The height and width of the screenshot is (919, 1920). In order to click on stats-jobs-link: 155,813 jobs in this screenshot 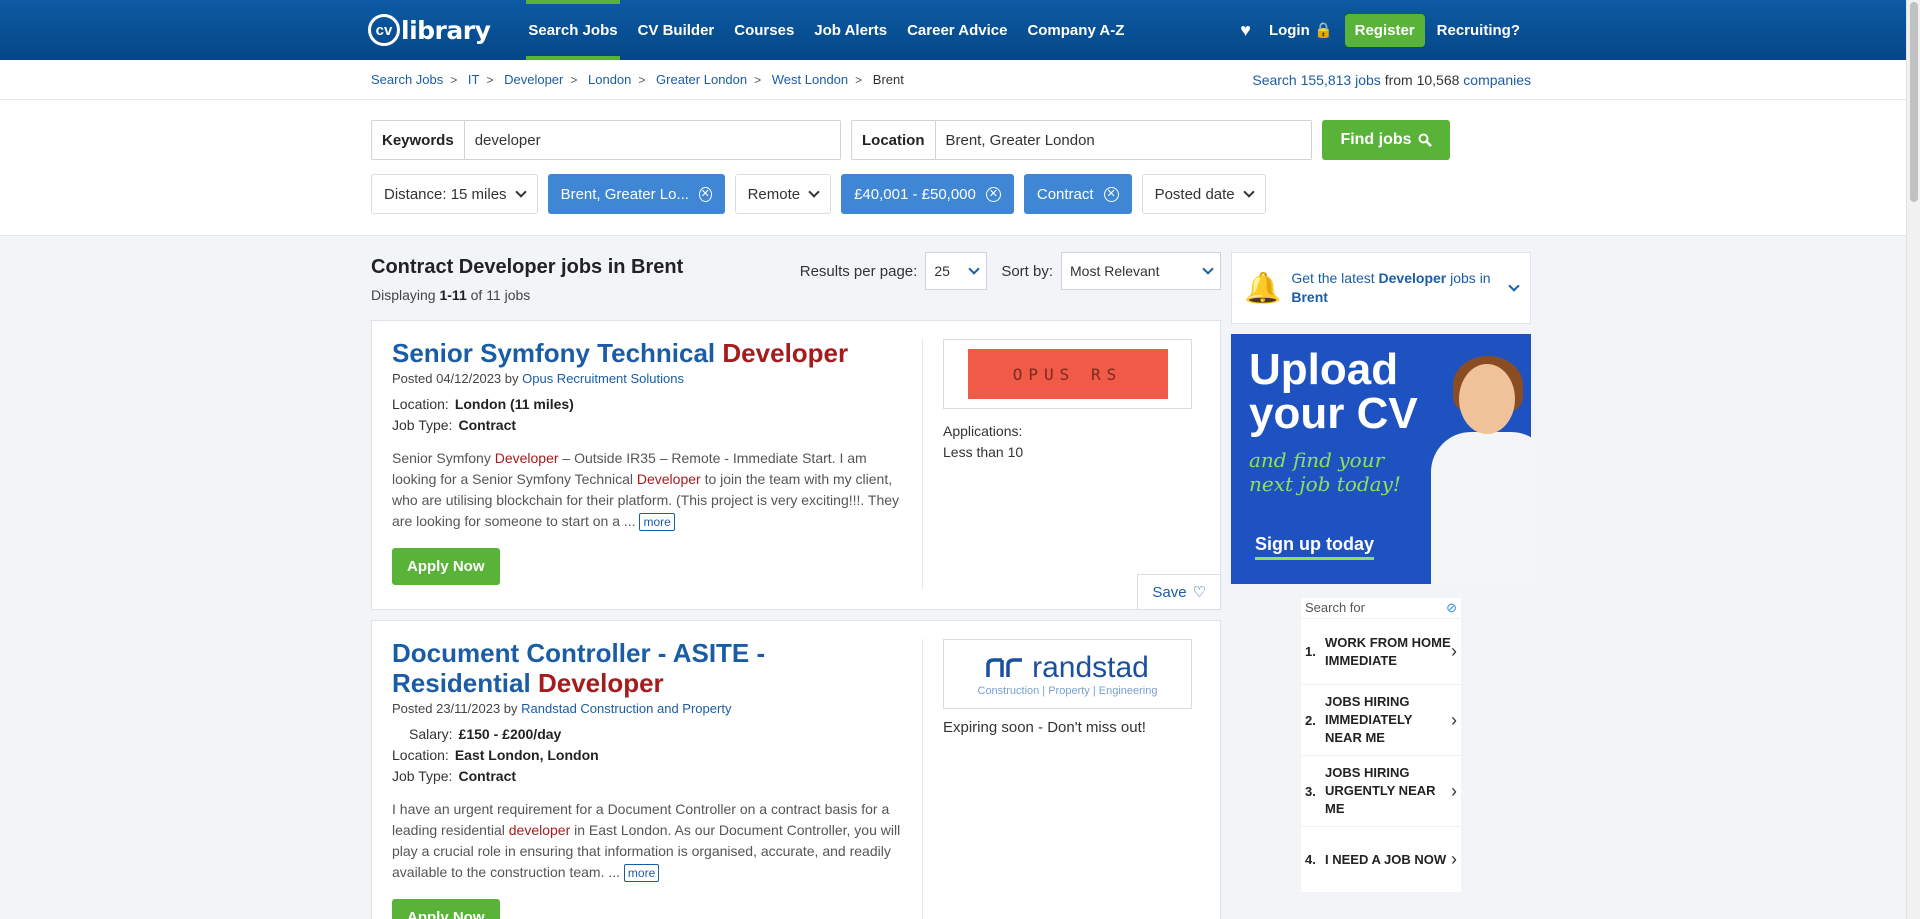, I will do `click(1341, 80)`.